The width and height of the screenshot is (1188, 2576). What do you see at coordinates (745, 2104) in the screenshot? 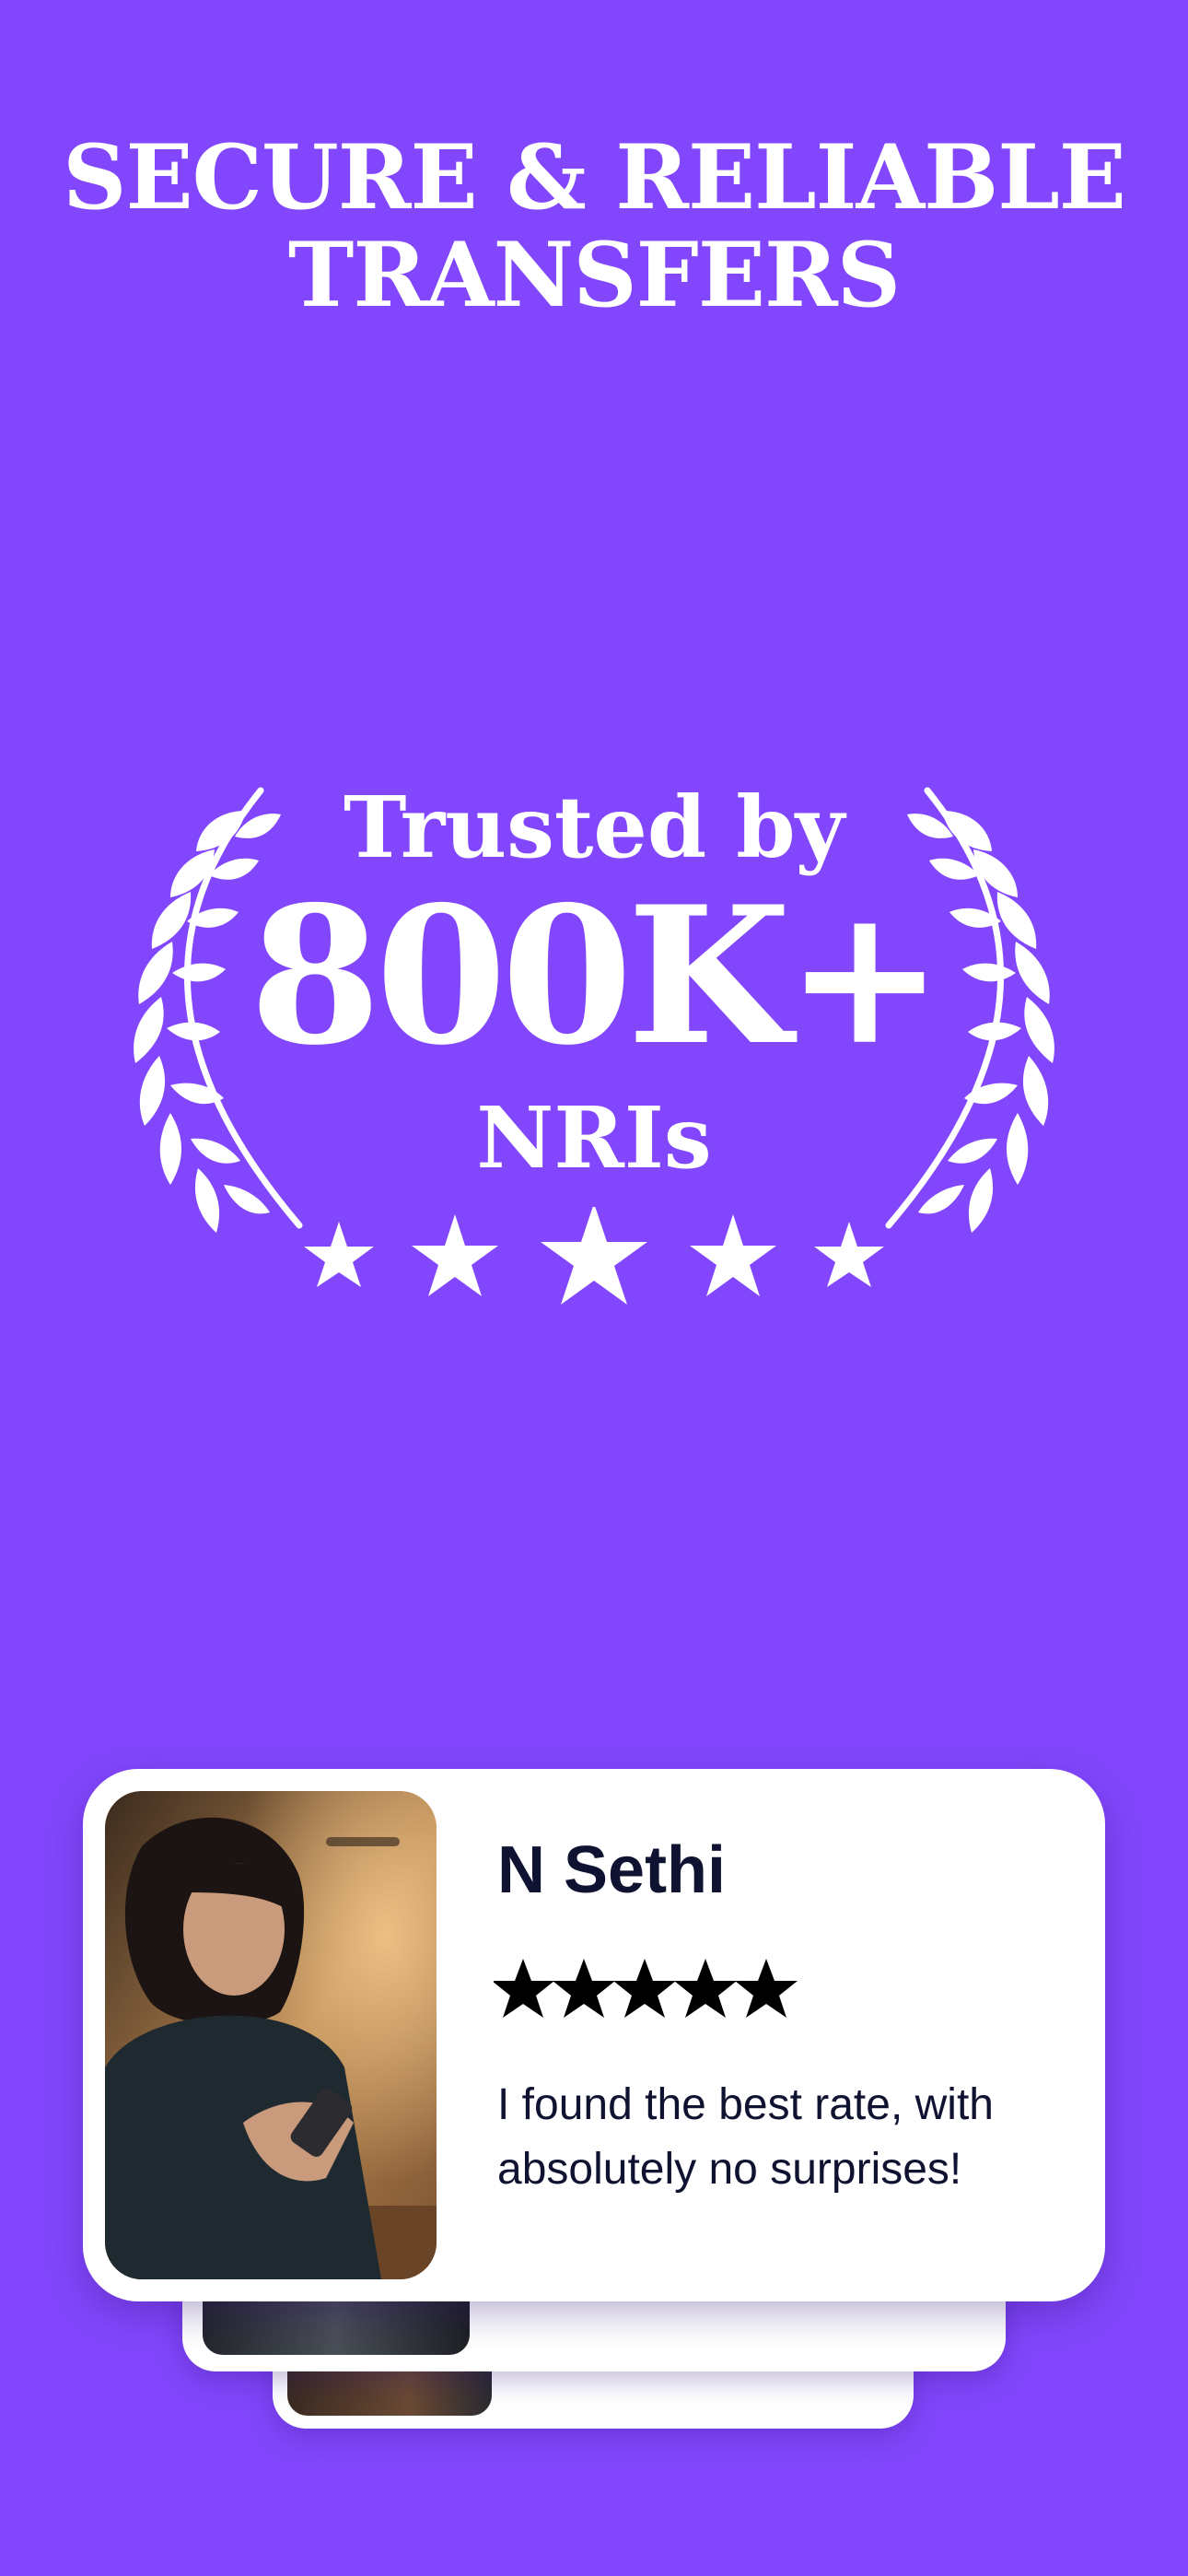
I see `review-text-line-1: I found the best rate, with` at bounding box center [745, 2104].